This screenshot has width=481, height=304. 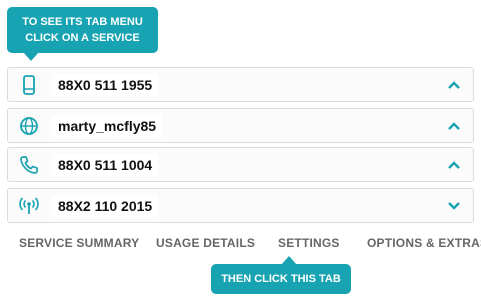 What do you see at coordinates (107, 126) in the screenshot?
I see `service-number: marty_mcfly85` at bounding box center [107, 126].